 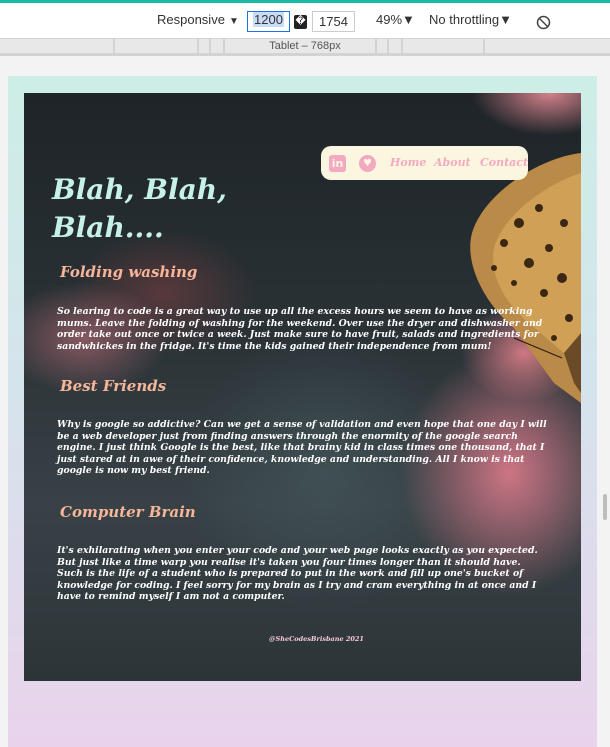 What do you see at coordinates (452, 162) in the screenshot?
I see `nav-link-about: About` at bounding box center [452, 162].